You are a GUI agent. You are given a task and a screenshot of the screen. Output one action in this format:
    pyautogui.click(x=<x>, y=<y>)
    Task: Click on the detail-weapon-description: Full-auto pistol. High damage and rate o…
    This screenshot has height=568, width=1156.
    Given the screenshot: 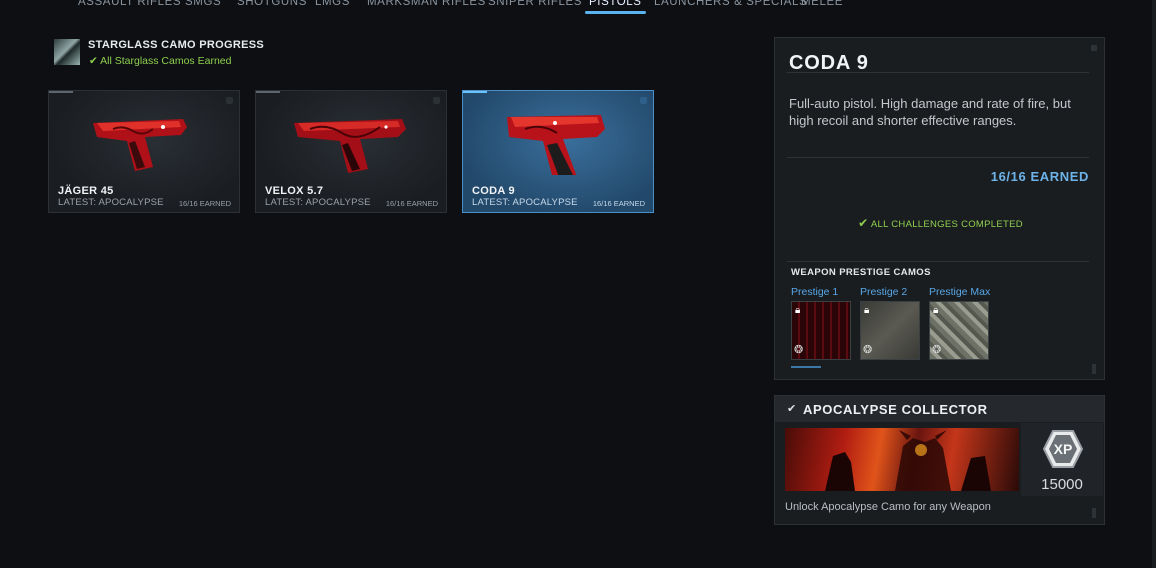 What is the action you would take?
    pyautogui.click(x=930, y=112)
    